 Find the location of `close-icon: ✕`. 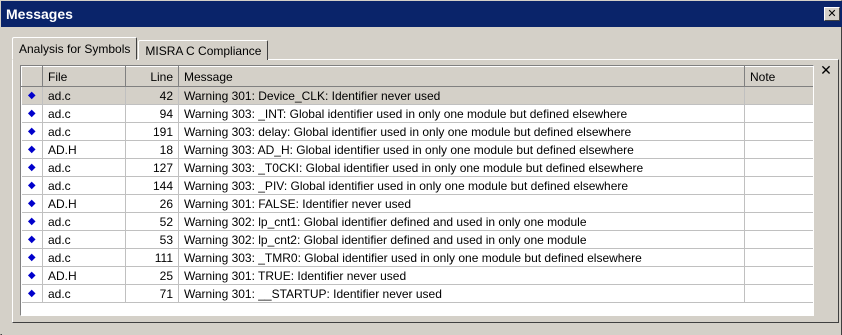

close-icon: ✕ is located at coordinates (832, 14).